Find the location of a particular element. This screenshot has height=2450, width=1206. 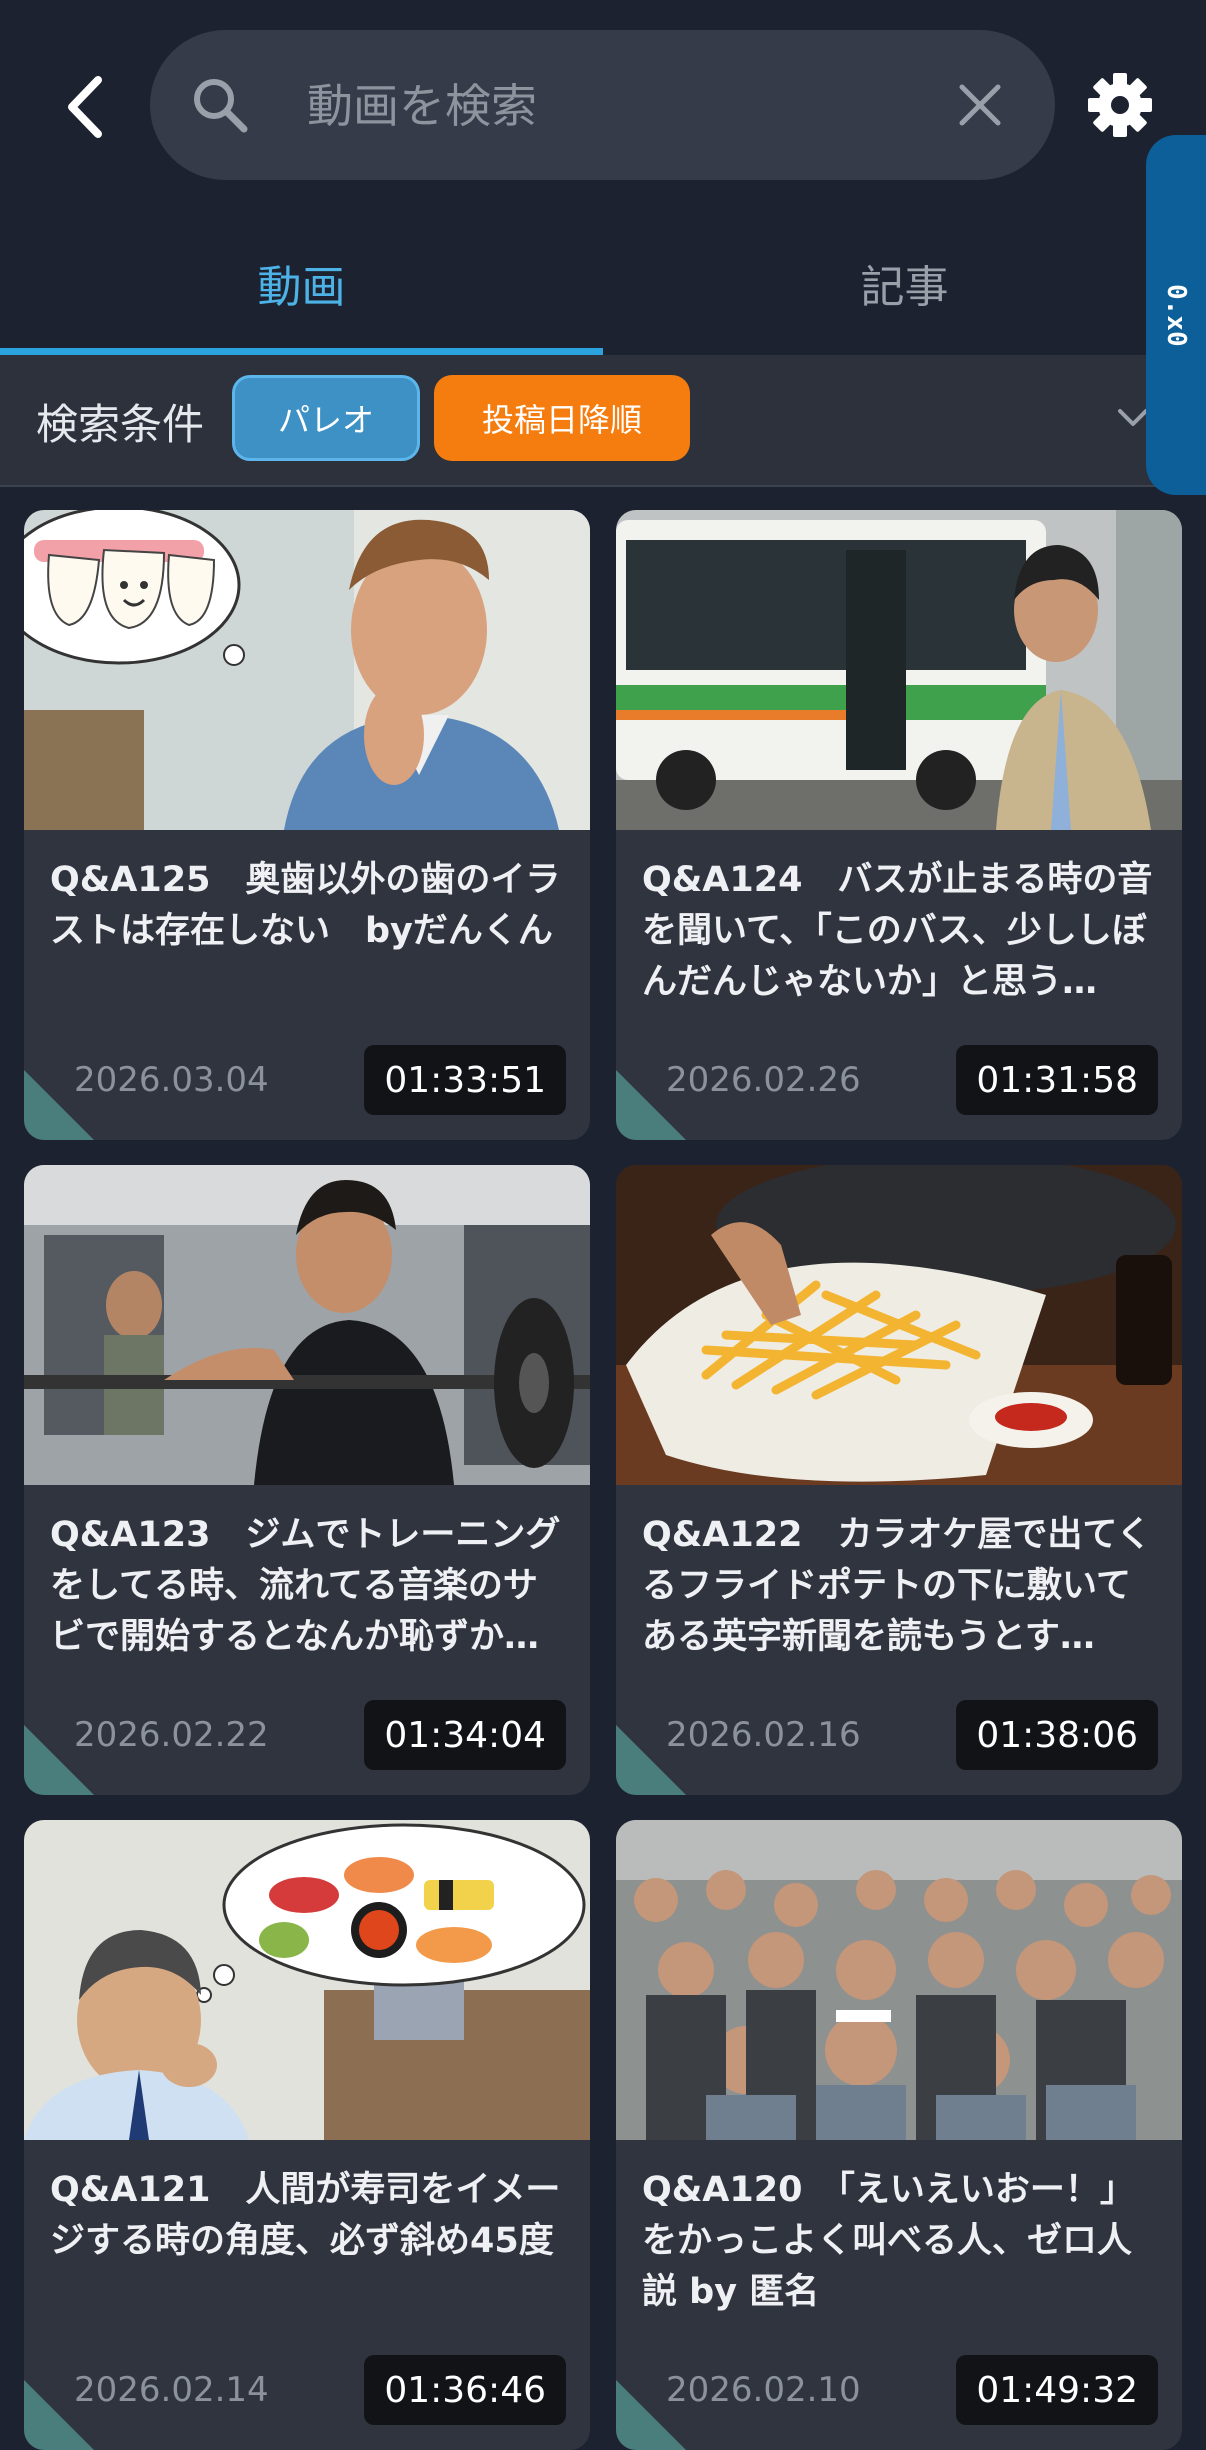

back-button is located at coordinates (85, 107).